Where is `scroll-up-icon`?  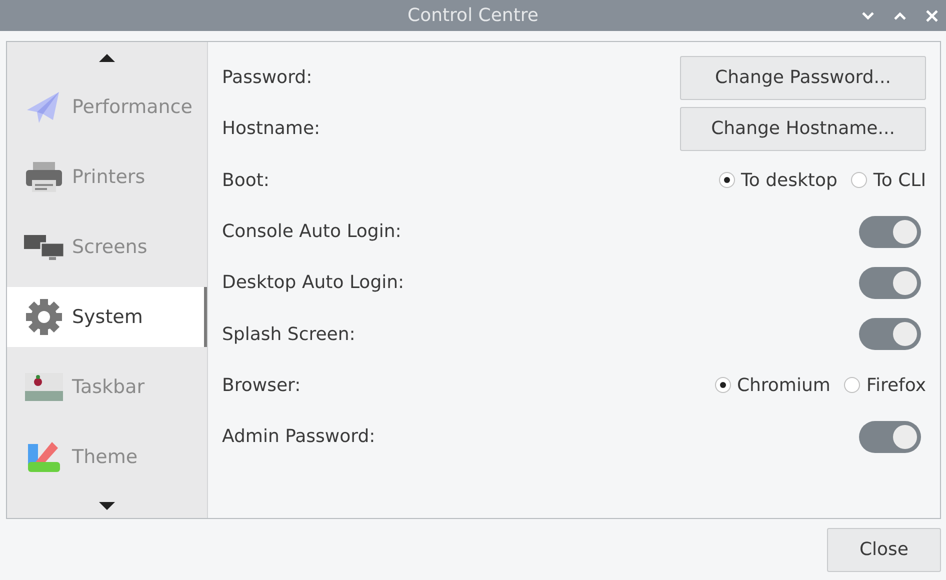 scroll-up-icon is located at coordinates (107, 58).